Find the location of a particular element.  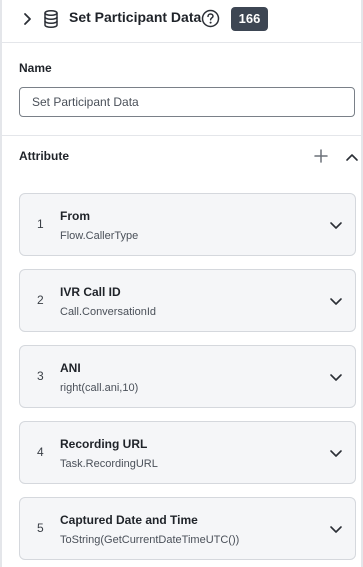

attribute-index: 2 is located at coordinates (40, 300).